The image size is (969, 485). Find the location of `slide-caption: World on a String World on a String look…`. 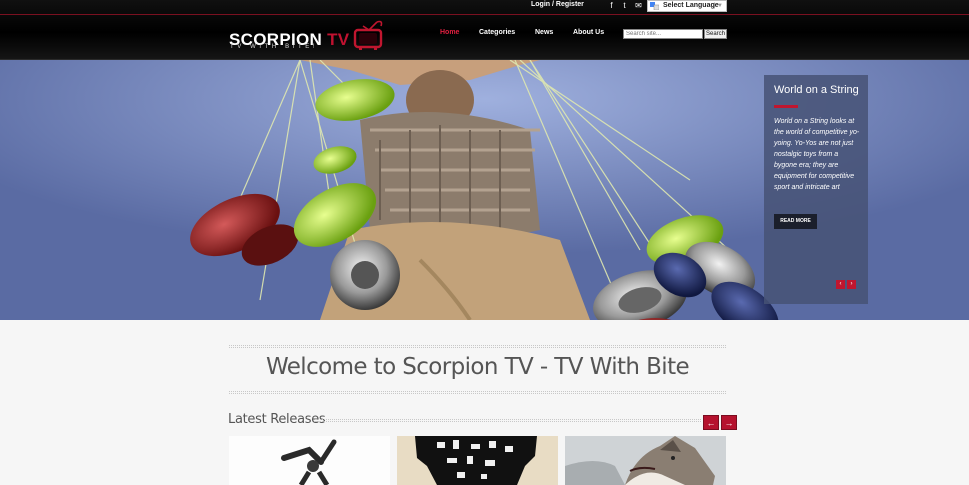

slide-caption: World on a String World on a String look… is located at coordinates (816, 189).